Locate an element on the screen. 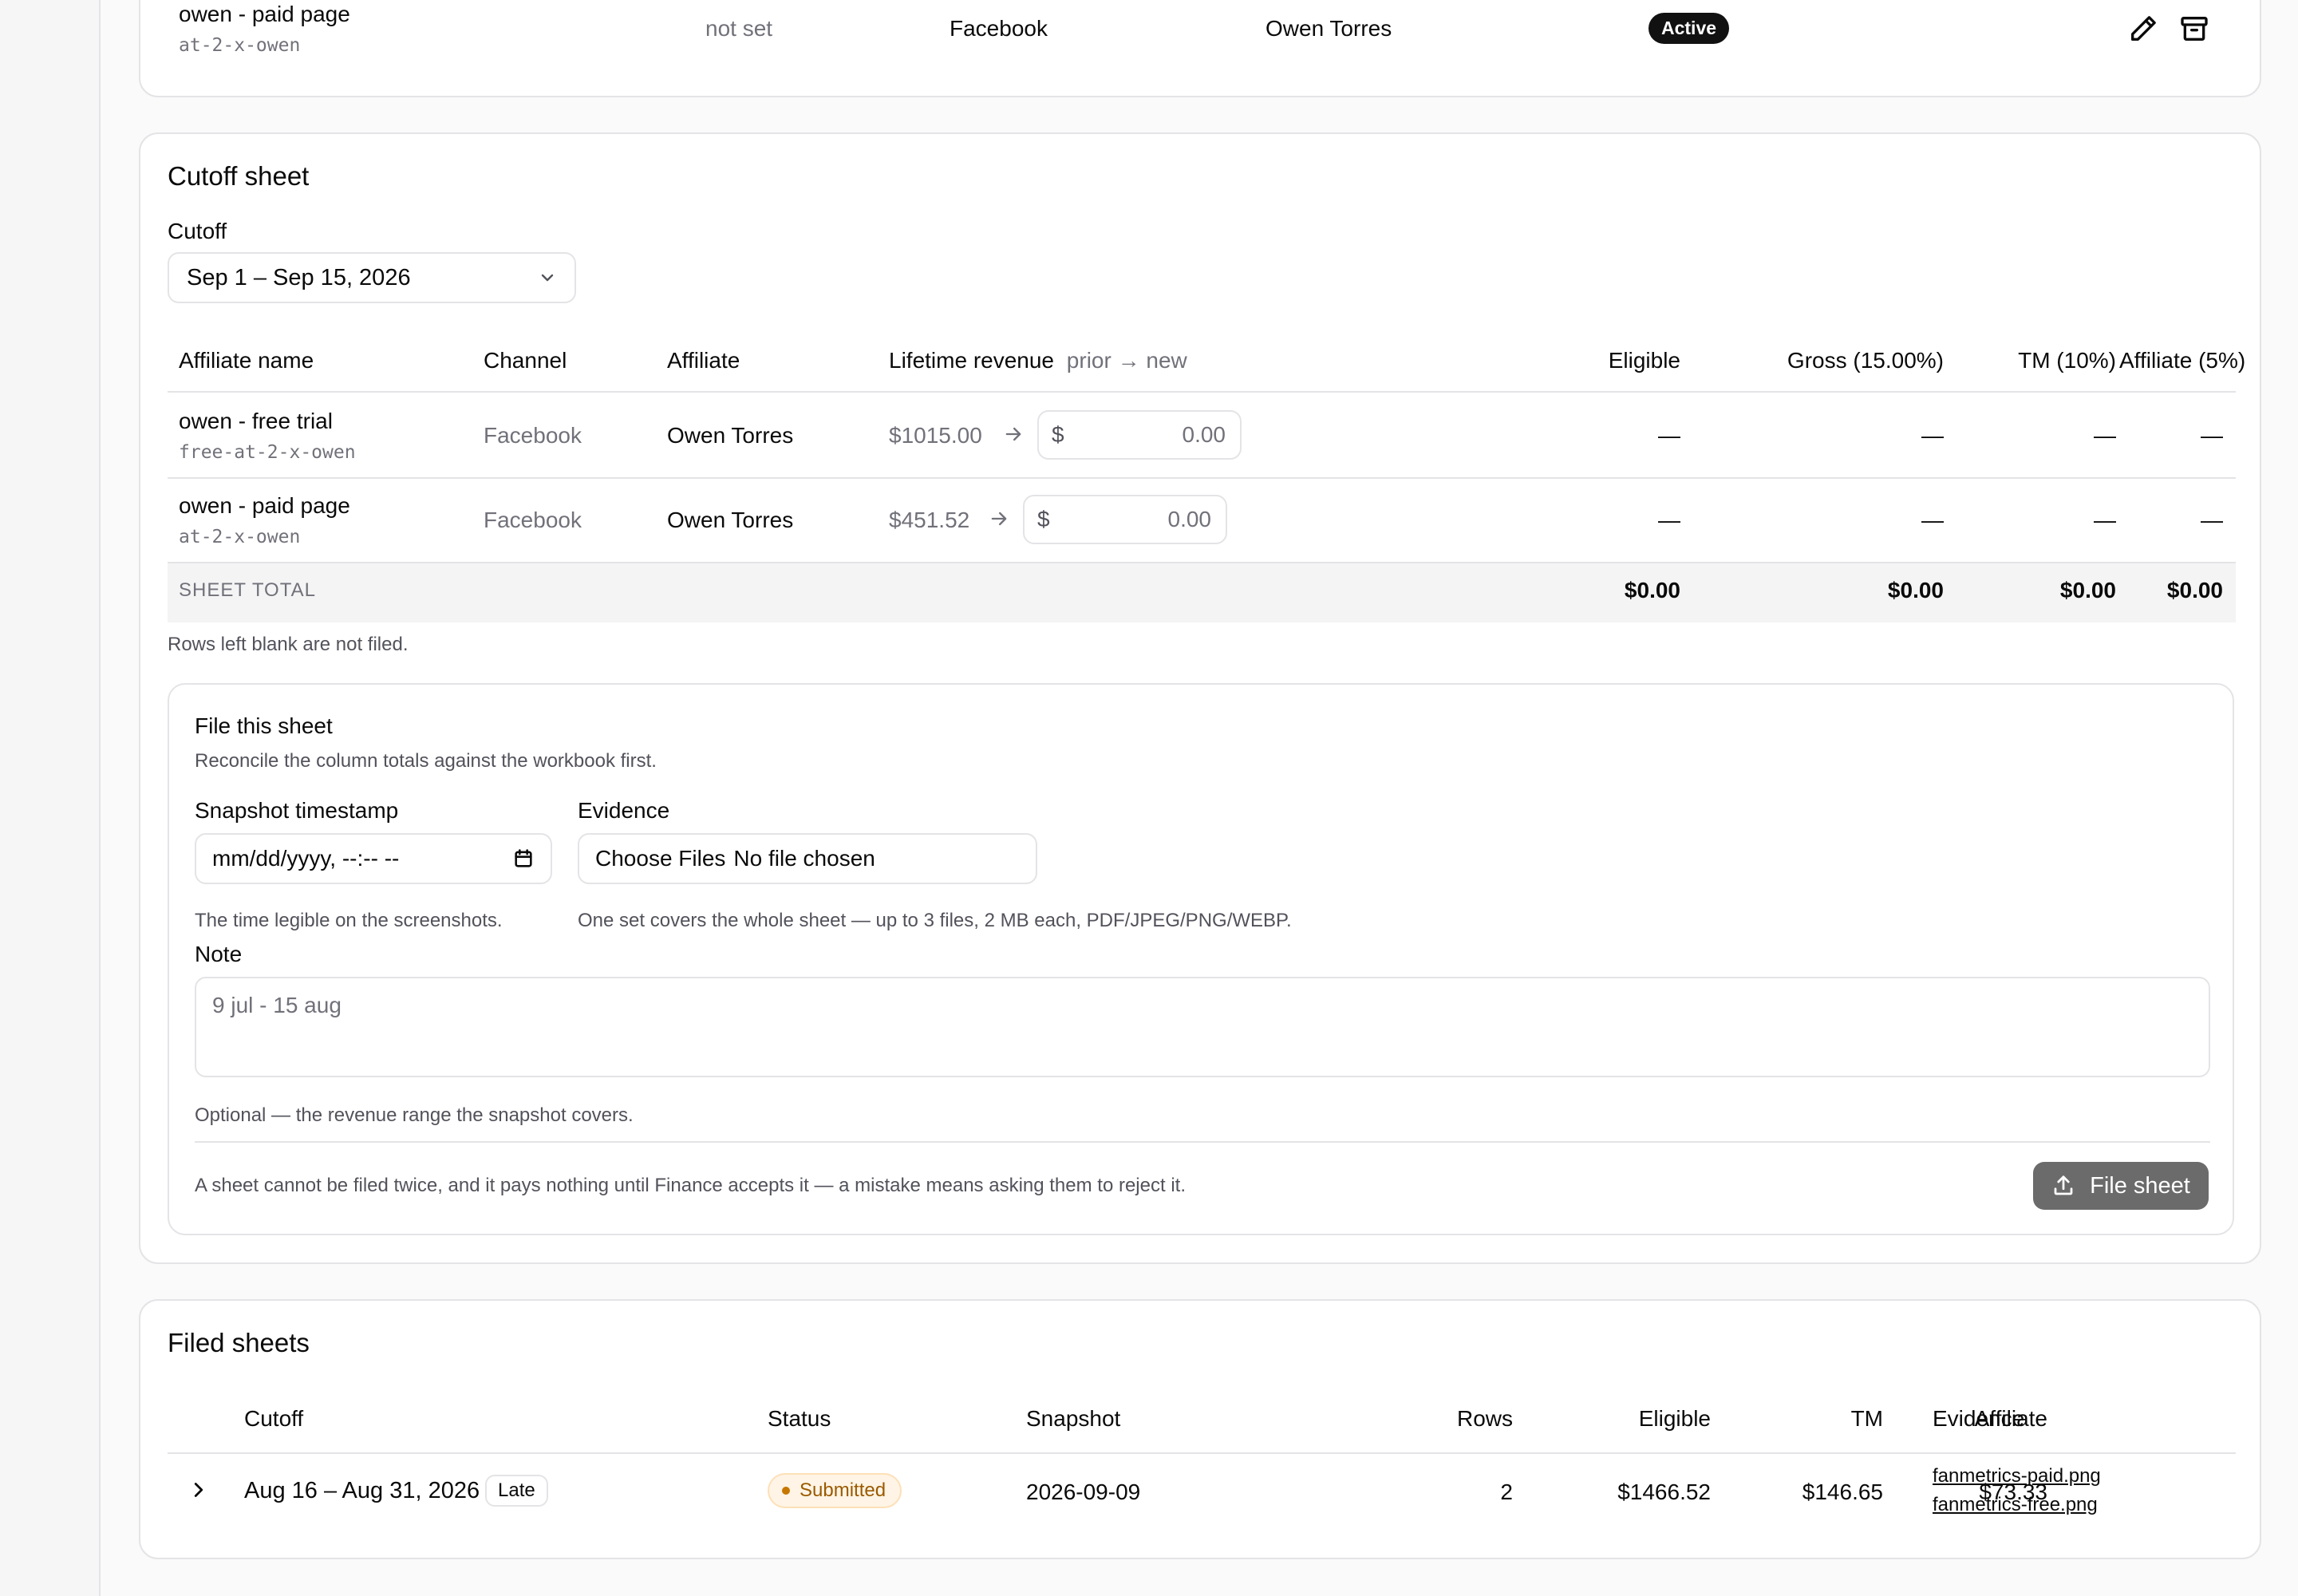 Image resolution: width=2298 pixels, height=1596 pixels. row-gross: — is located at coordinates (1933, 520).